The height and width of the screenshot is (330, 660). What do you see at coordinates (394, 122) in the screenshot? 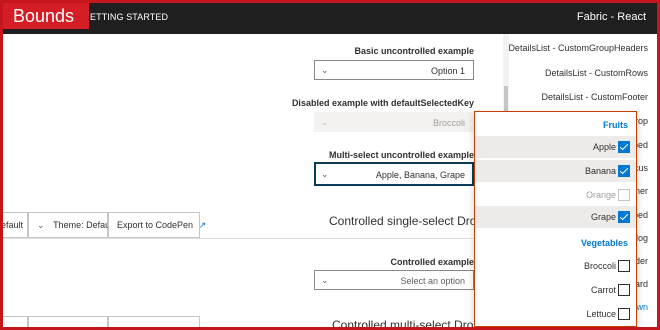
I see `disabled-dropdown: ⌄ Broccoli` at bounding box center [394, 122].